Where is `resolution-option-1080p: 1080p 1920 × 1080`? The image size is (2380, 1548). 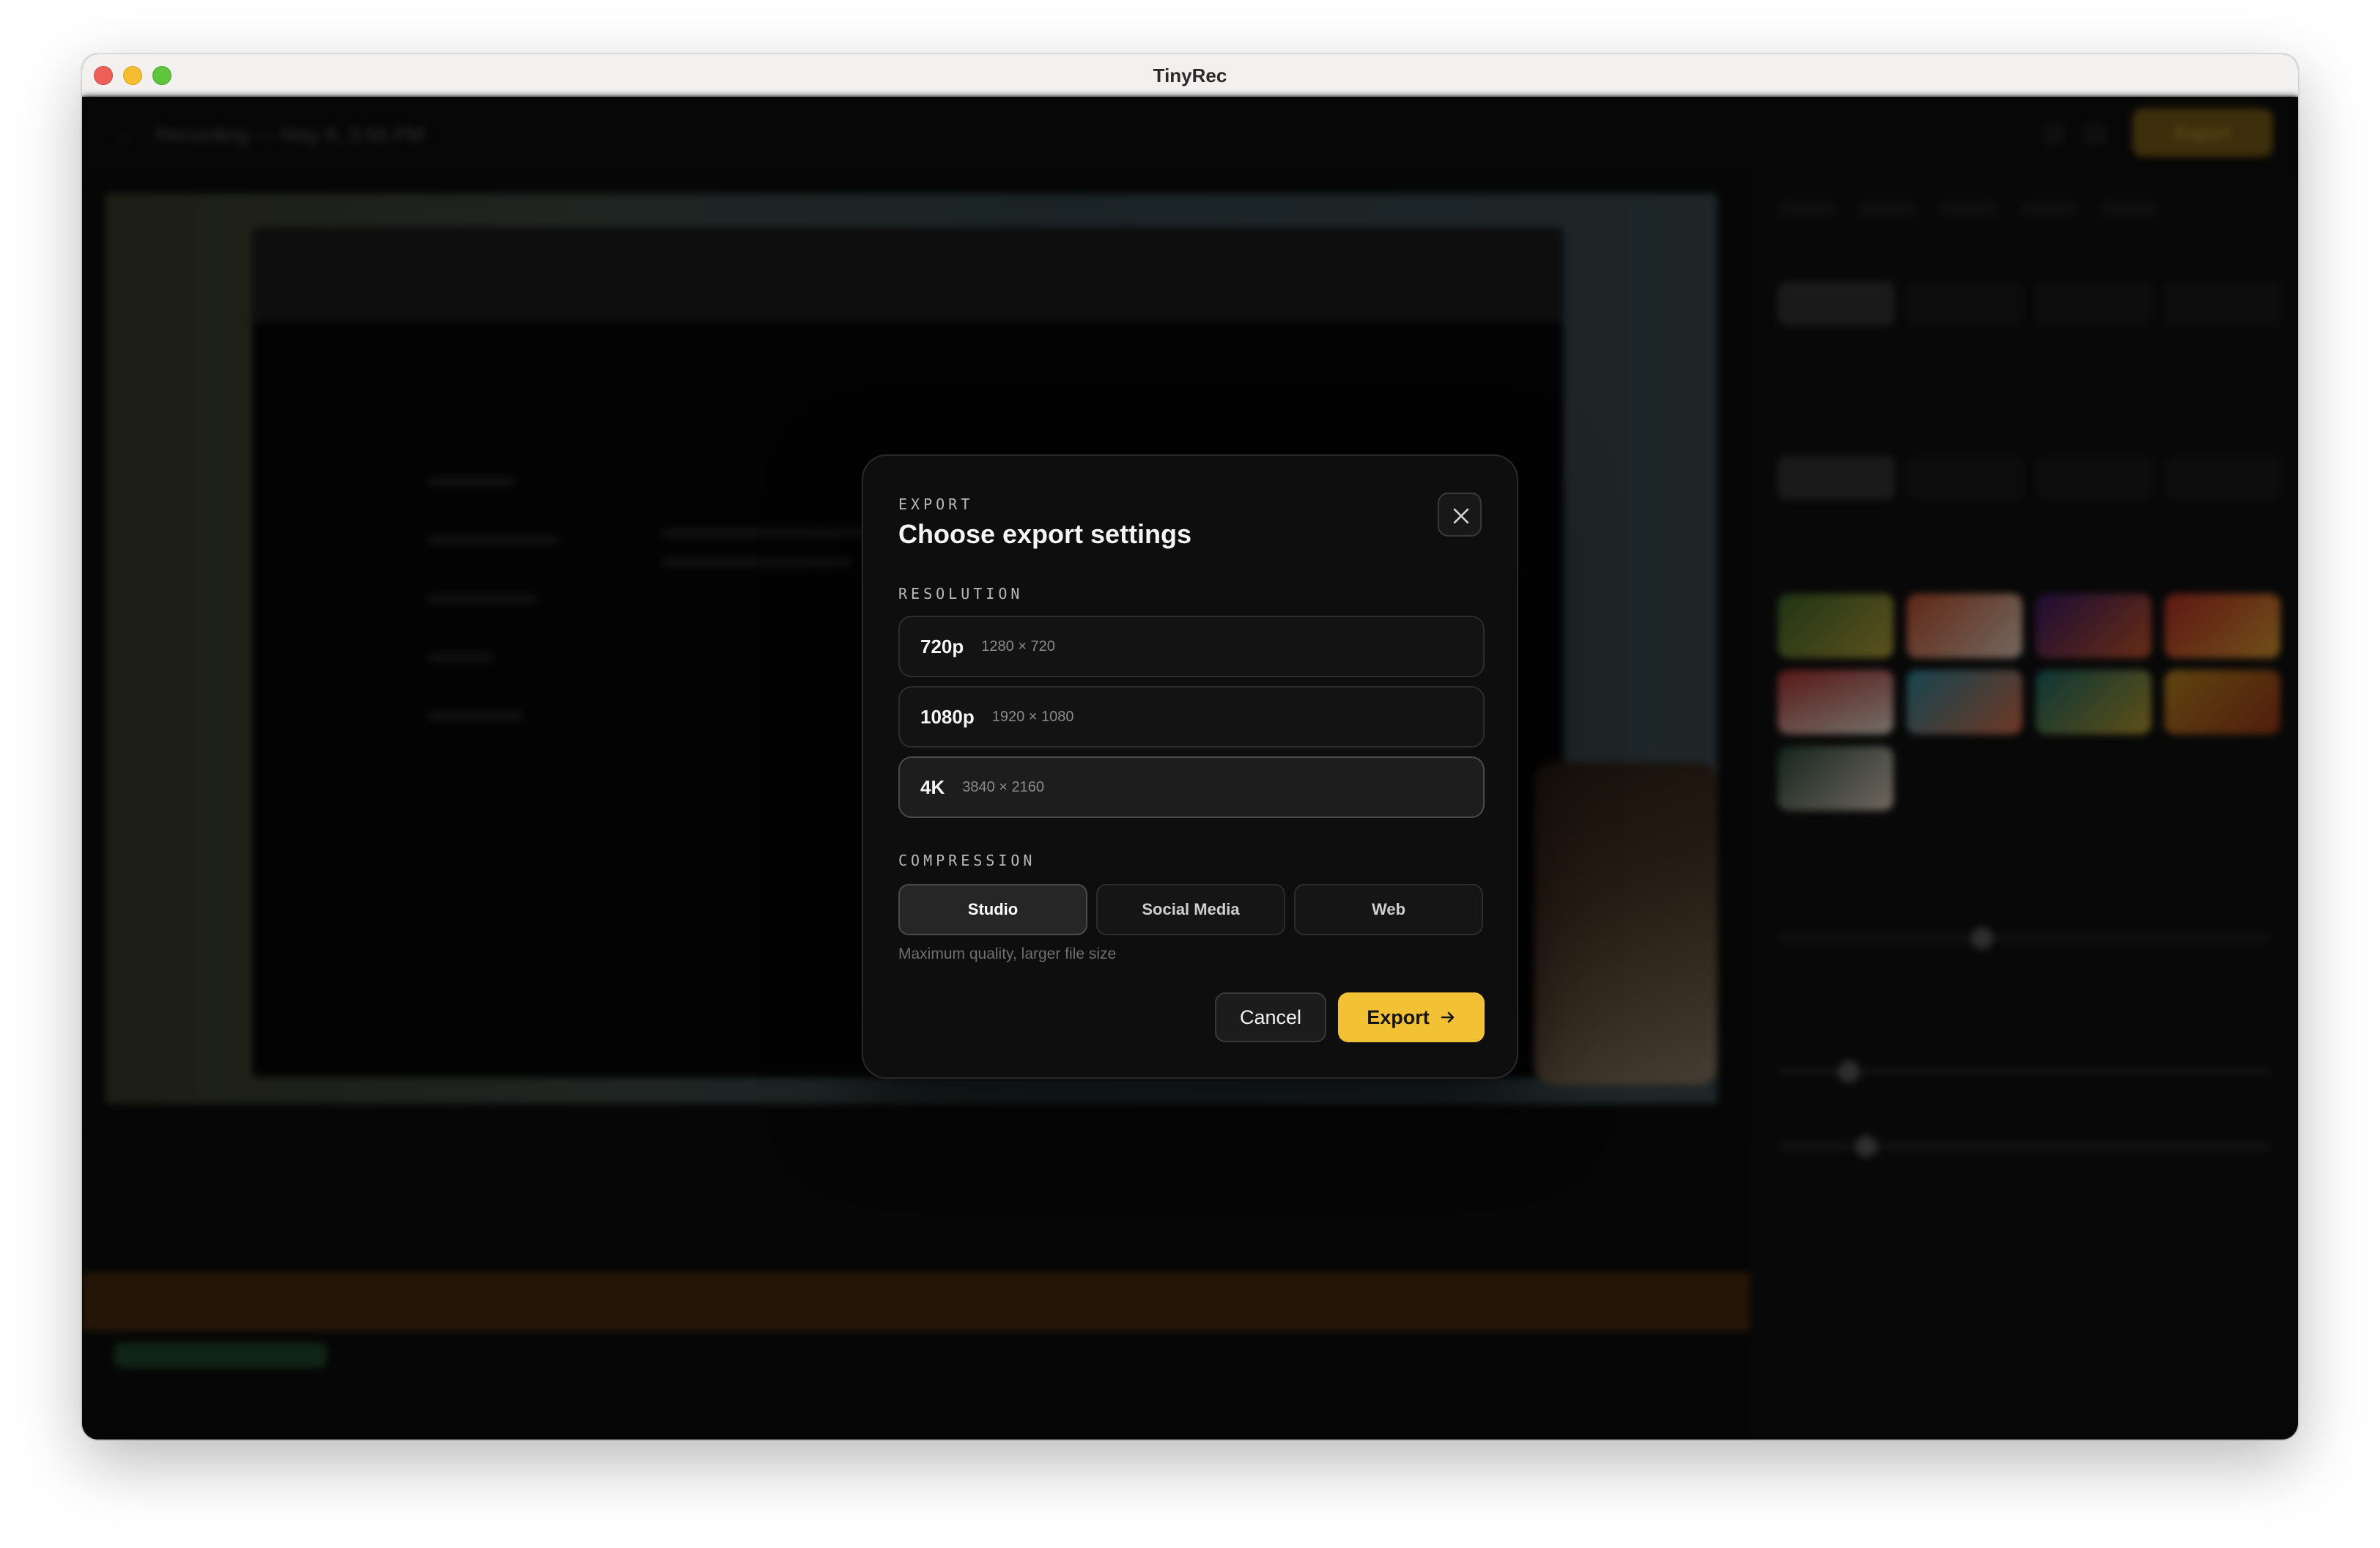 resolution-option-1080p: 1080p 1920 × 1080 is located at coordinates (1191, 717).